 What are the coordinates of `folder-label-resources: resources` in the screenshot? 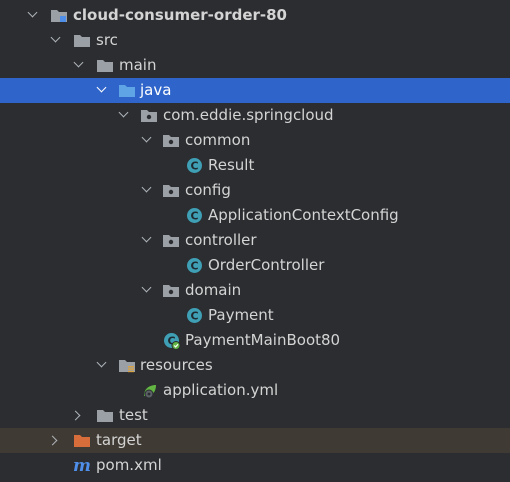 It's located at (176, 365).